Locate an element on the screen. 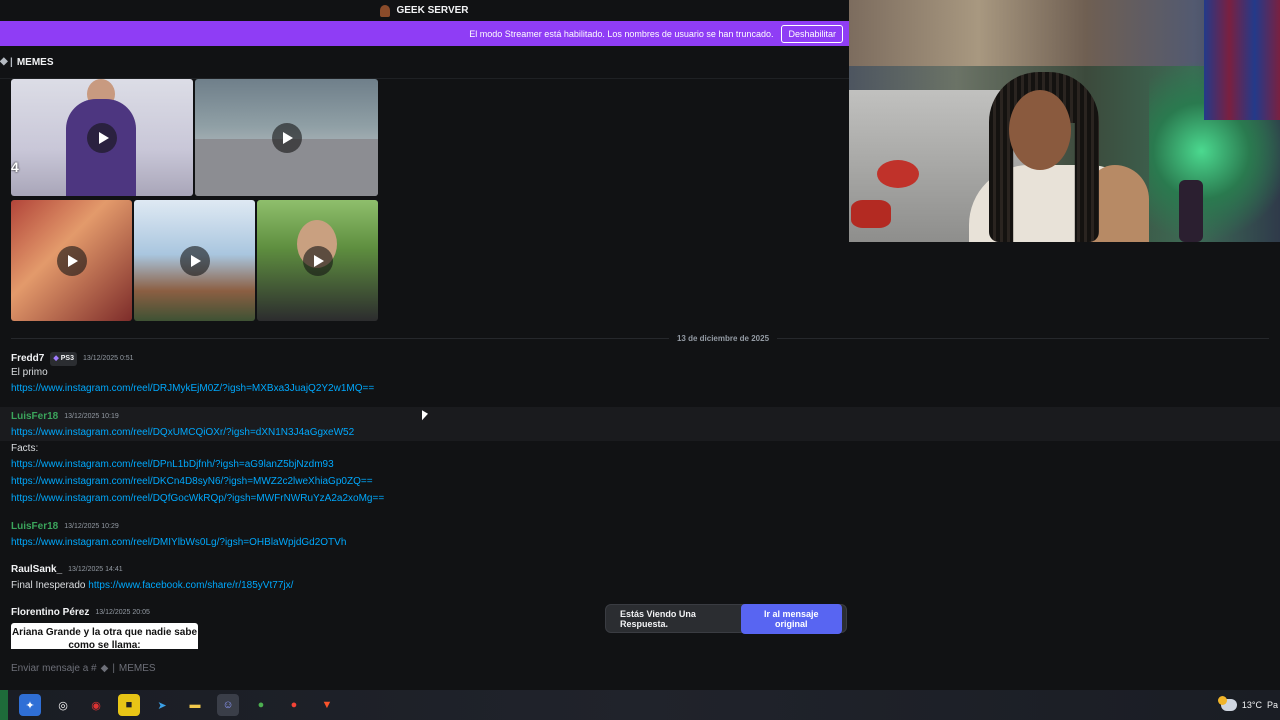  notes-icon: ■ is located at coordinates (129, 705).